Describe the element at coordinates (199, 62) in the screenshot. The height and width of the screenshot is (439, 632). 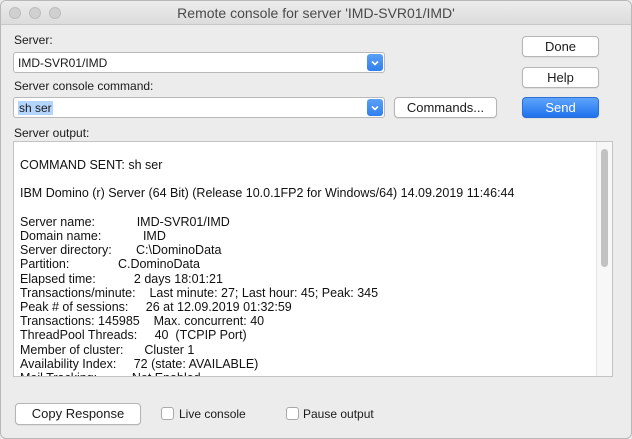
I see `server-select: IMD-SVR01/IMD` at that location.